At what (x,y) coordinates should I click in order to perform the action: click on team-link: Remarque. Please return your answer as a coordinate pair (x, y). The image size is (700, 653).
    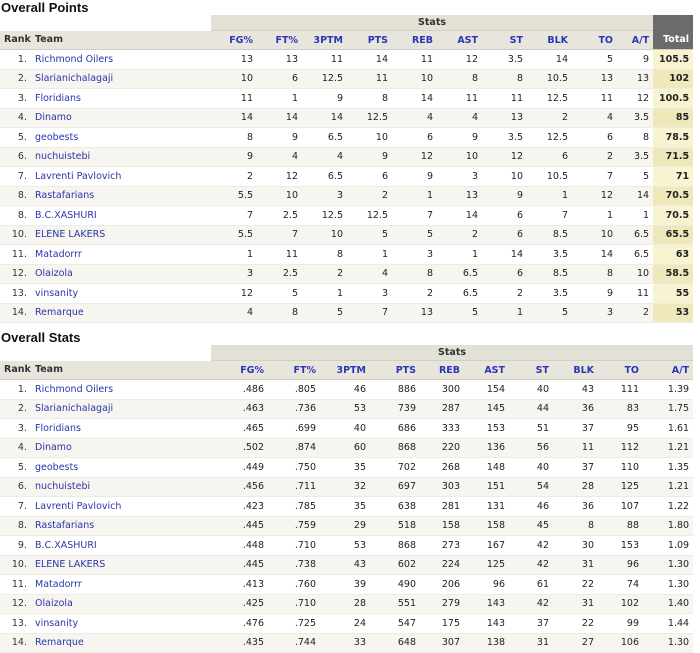
    Looking at the image, I should click on (121, 313).